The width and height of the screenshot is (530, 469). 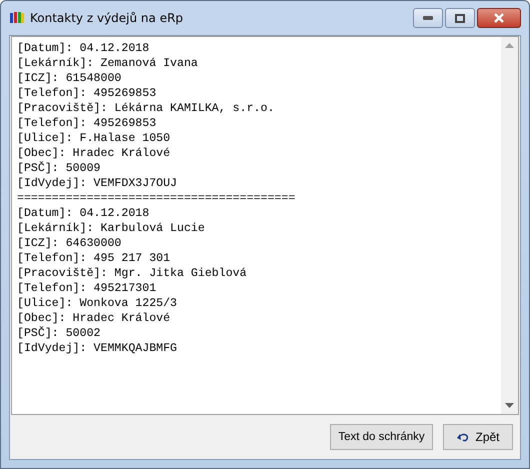 I want to click on text-line: [Telefon]: 495 217 301, so click(x=93, y=258).